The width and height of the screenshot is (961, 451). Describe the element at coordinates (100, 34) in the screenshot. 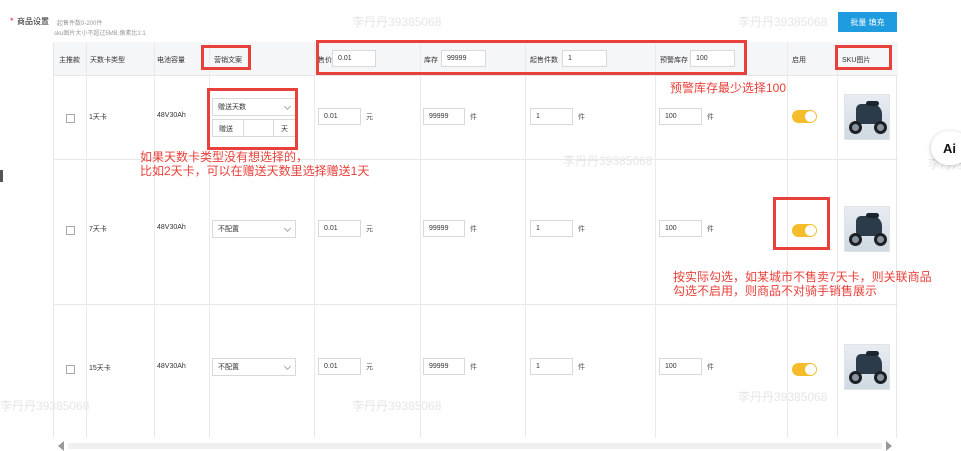

I see `hint-image: sku图片大小不超过5MB,像素比1:1` at that location.